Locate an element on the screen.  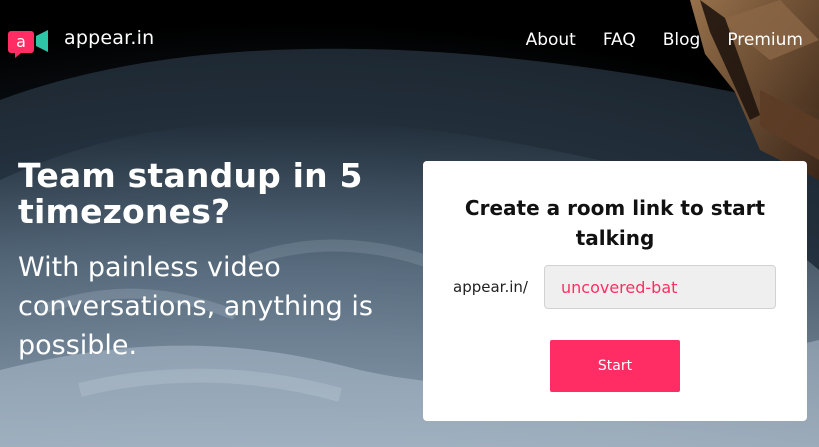
nav-blog-link: Blog is located at coordinates (682, 40).